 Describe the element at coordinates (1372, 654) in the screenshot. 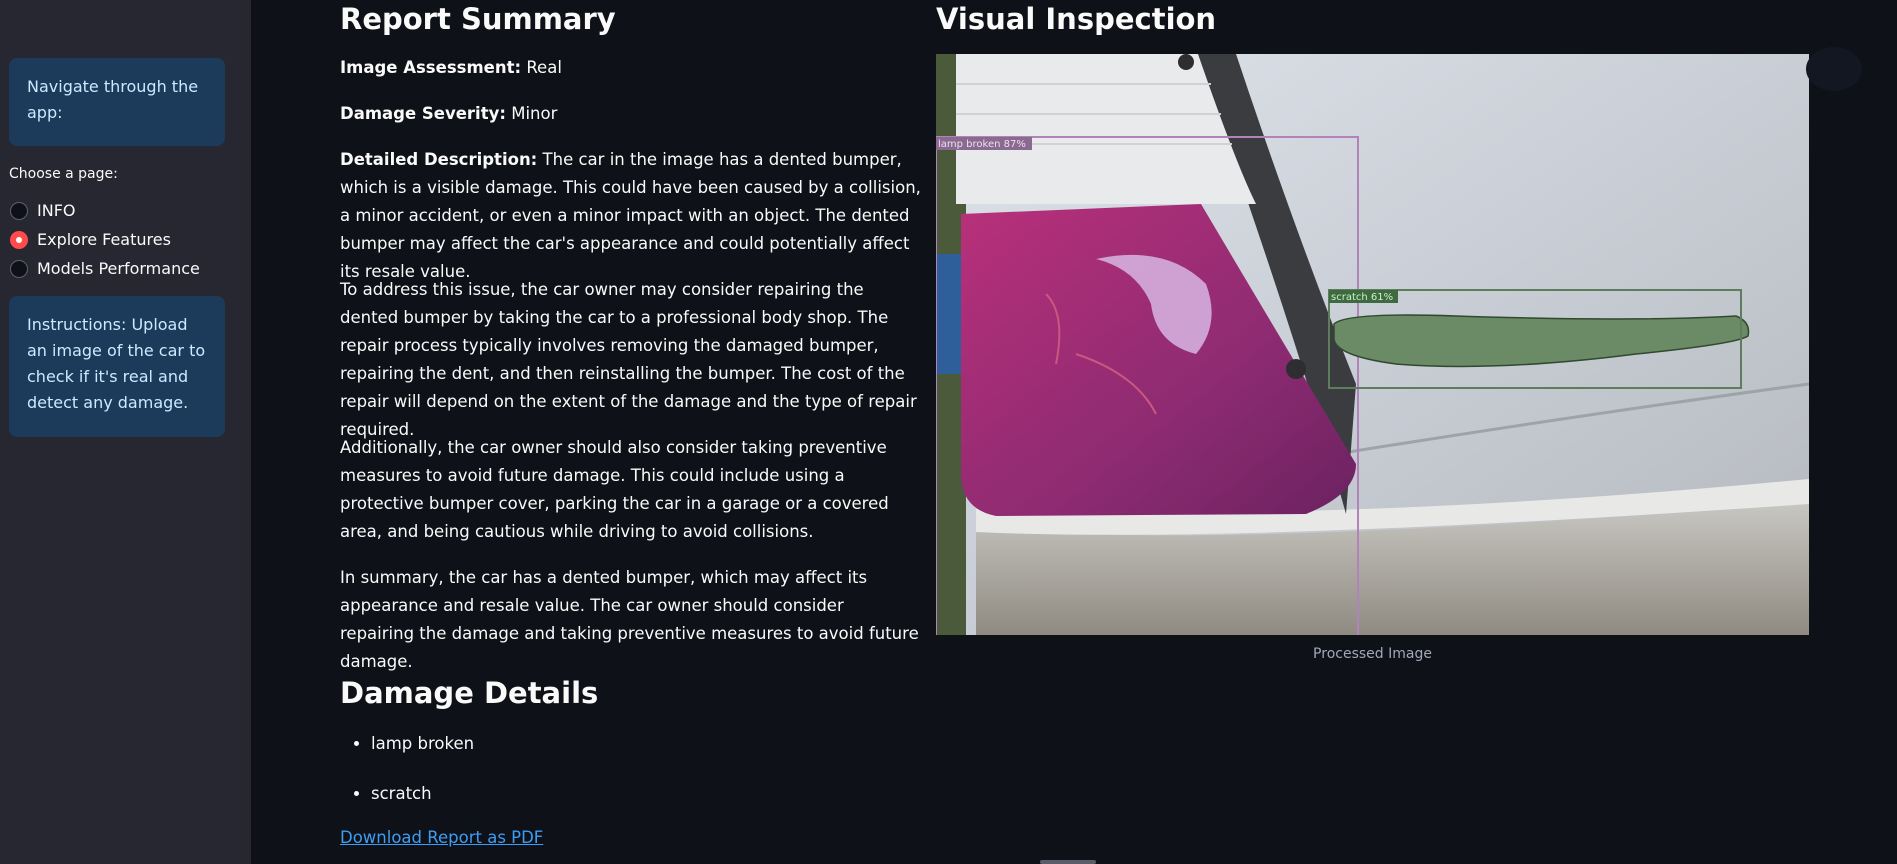

I see `image-caption: Processed Image` at that location.